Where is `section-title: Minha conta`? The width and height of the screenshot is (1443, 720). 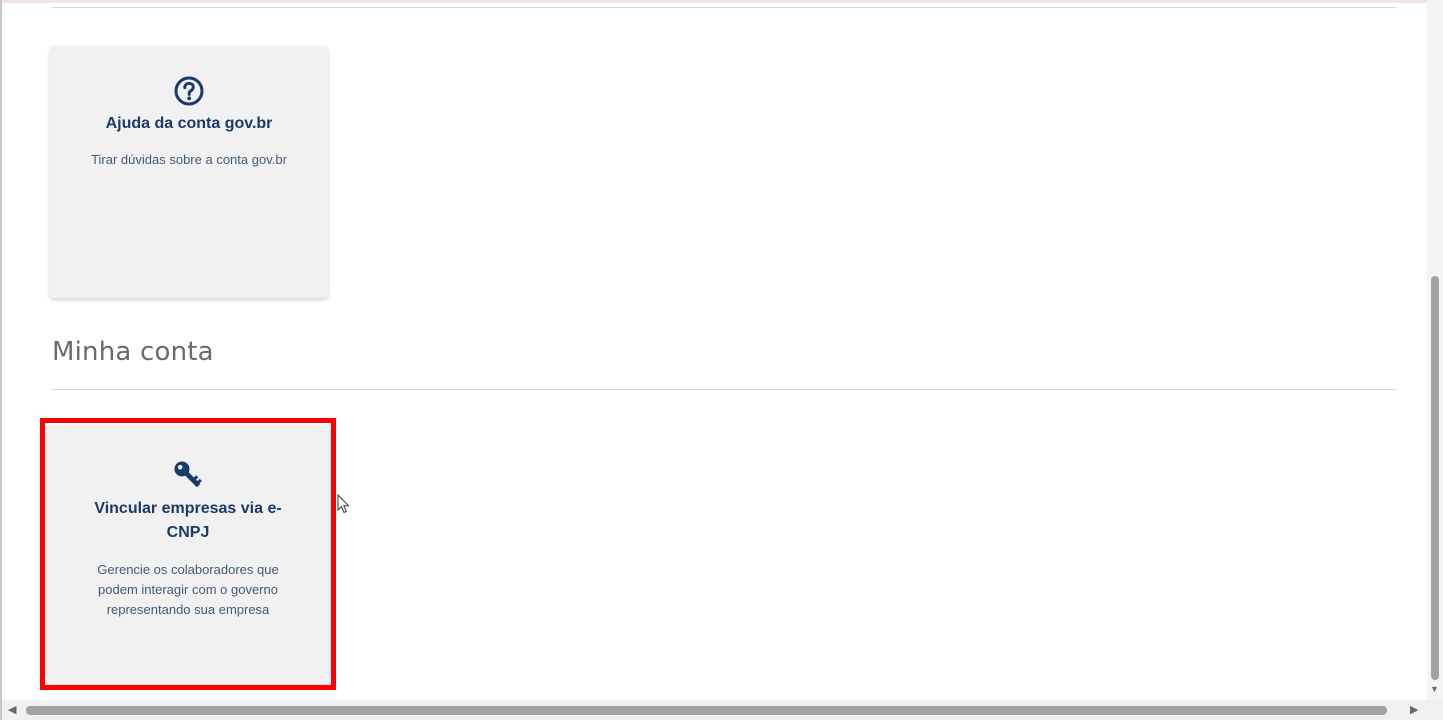
section-title: Minha conta is located at coordinates (133, 352).